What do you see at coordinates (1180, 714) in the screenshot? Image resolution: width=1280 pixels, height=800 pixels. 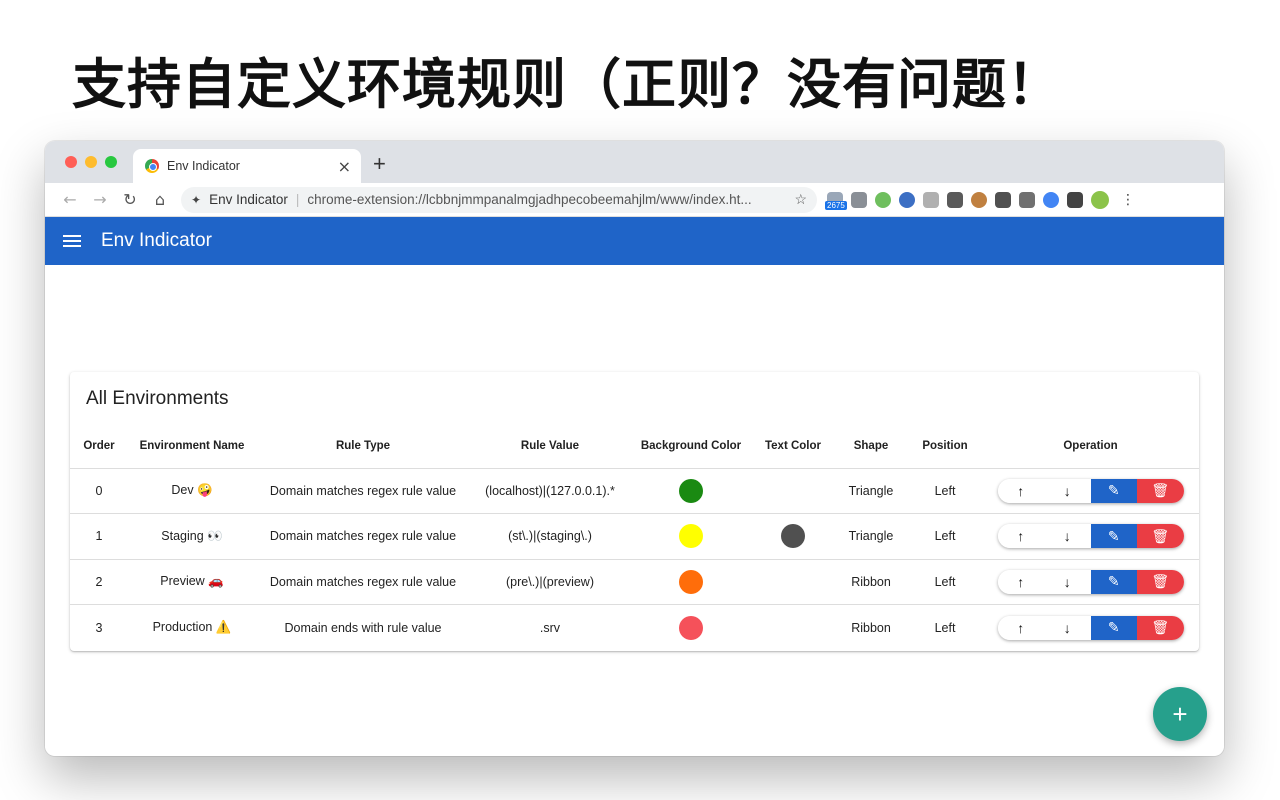 I see `add-environment-button: +` at bounding box center [1180, 714].